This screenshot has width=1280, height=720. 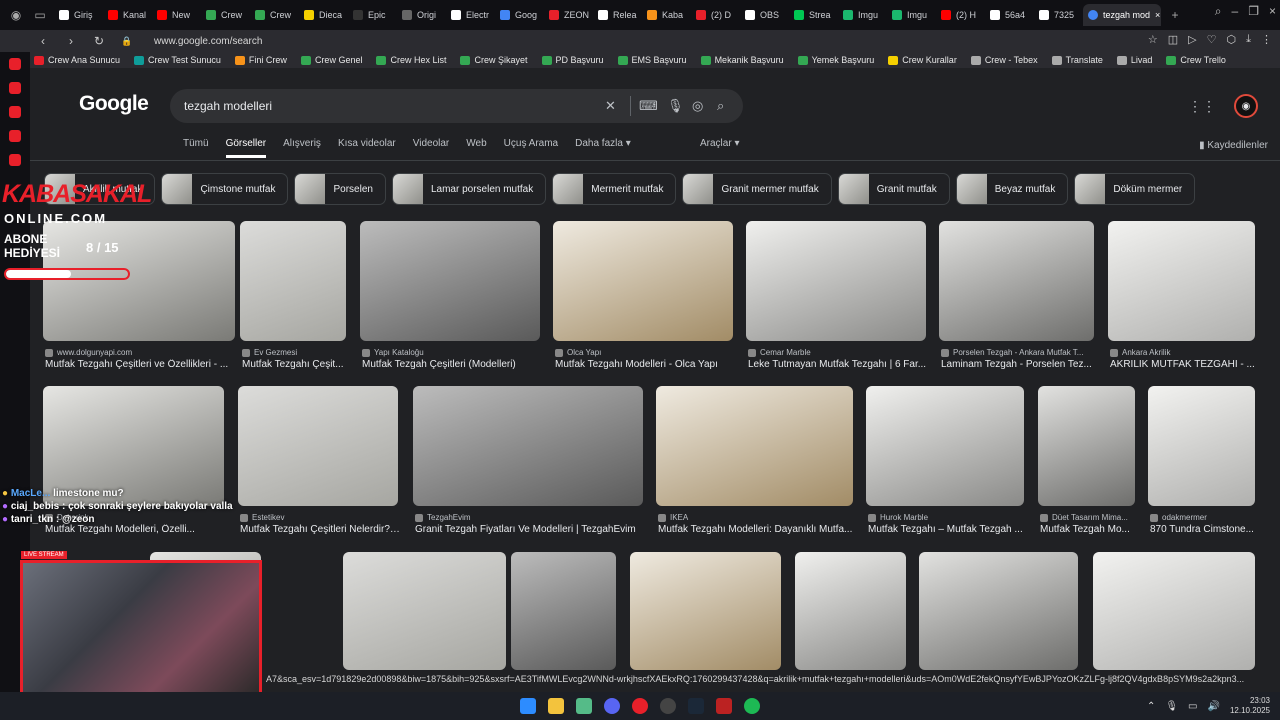 I want to click on new-tab-icon: +, so click(x=1175, y=15).